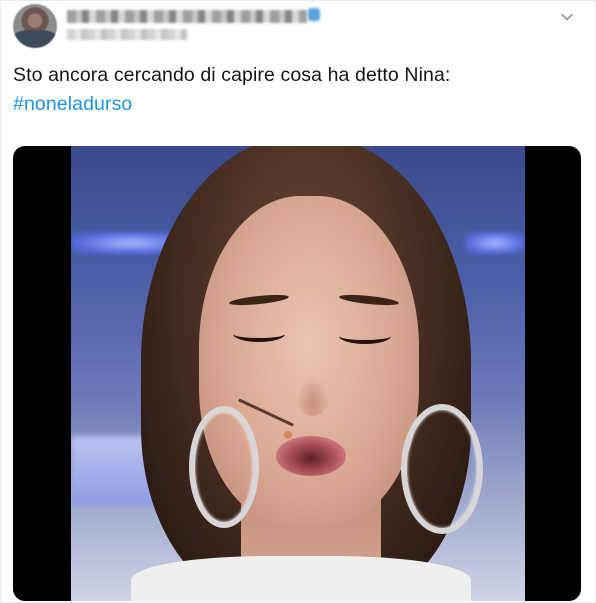 The height and width of the screenshot is (603, 596). What do you see at coordinates (313, 396) in the screenshot?
I see `nose` at bounding box center [313, 396].